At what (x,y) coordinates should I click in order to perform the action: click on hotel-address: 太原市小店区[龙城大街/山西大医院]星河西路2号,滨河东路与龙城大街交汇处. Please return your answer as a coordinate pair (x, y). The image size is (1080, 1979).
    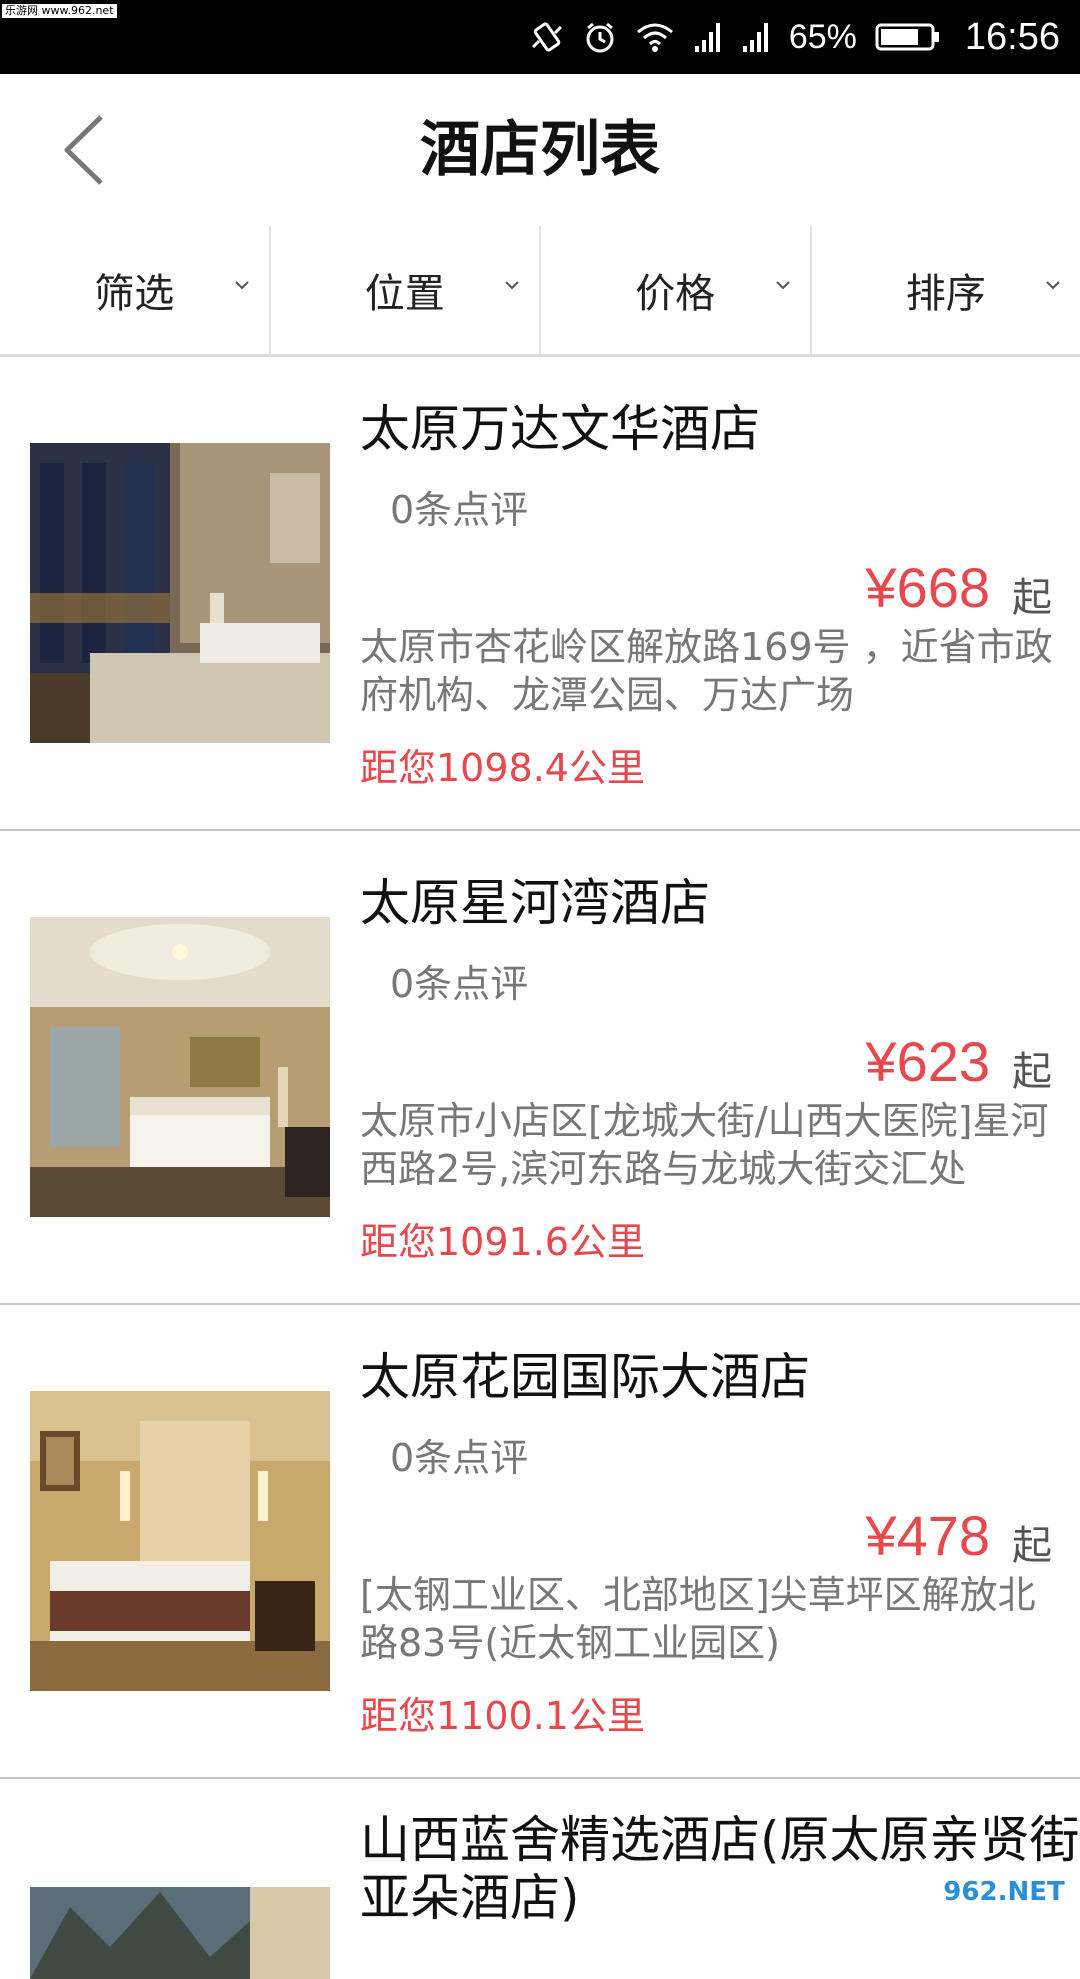
    Looking at the image, I should click on (716, 1145).